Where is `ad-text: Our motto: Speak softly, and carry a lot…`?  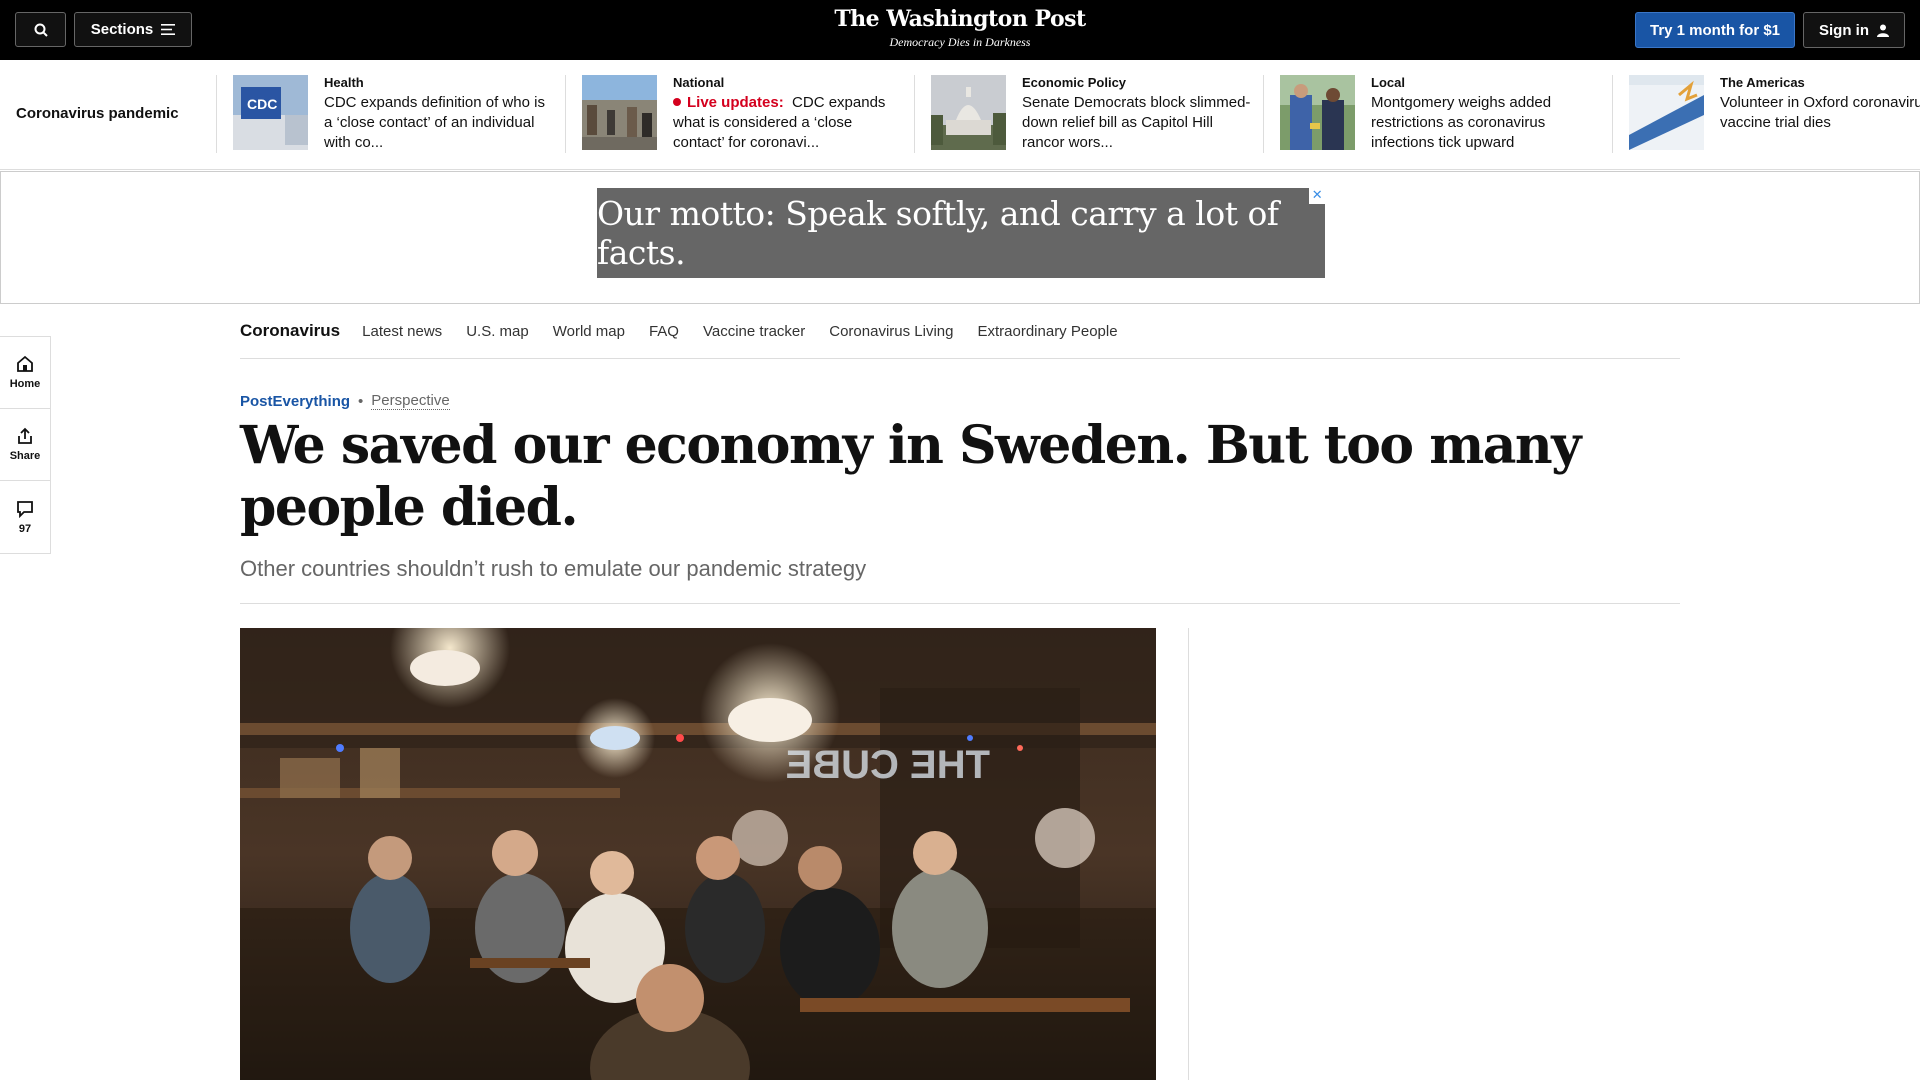 ad-text: Our motto: Speak softly, and carry a lot… is located at coordinates (938, 233).